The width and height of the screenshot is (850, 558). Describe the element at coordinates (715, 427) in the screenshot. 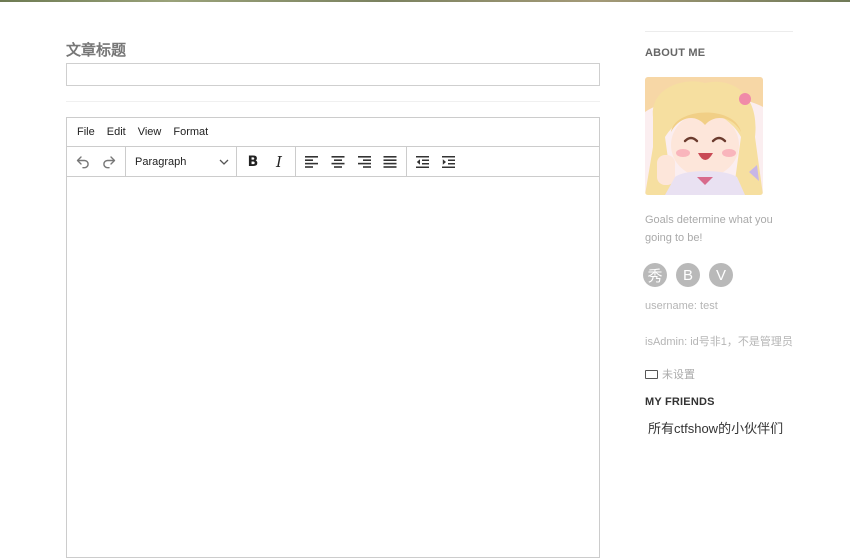

I see `friends-link: 所有ctfshow的小伙伴们` at that location.